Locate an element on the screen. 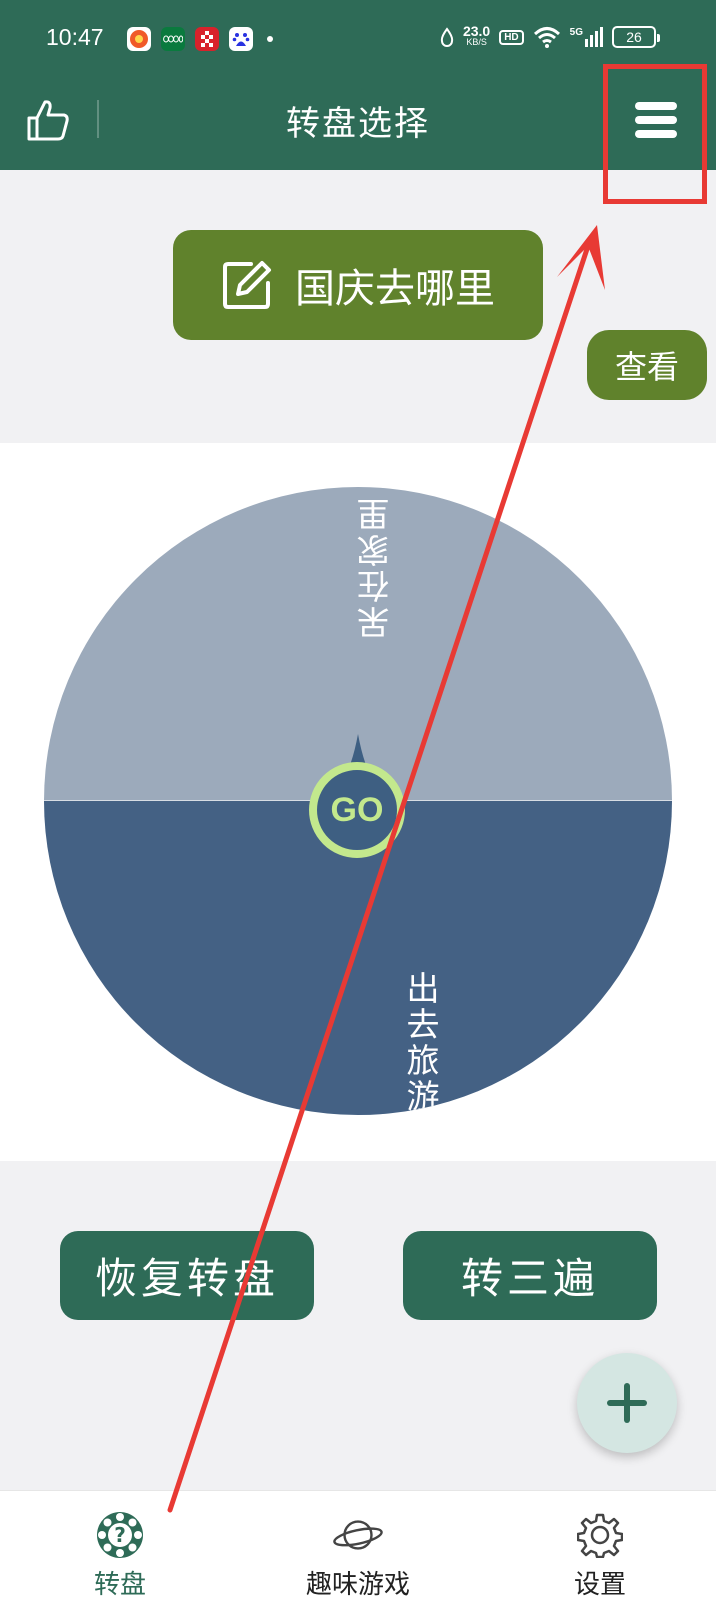 This screenshot has height=1600, width=716. status-app-icons is located at coordinates (200, 39).